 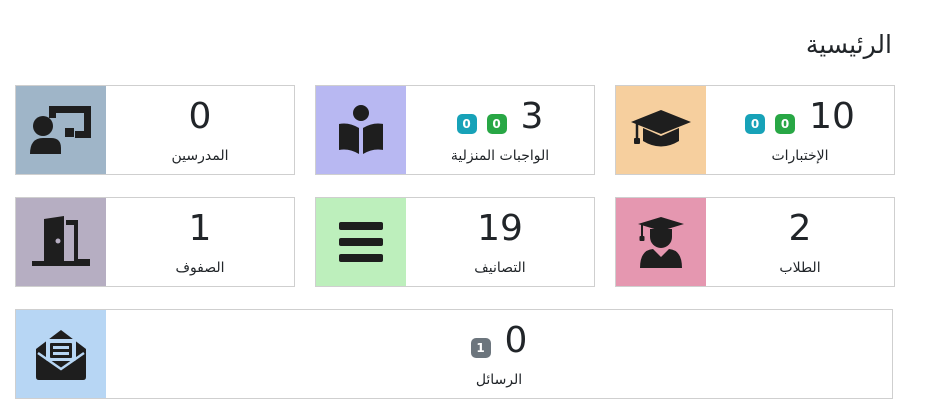 What do you see at coordinates (200, 268) in the screenshot?
I see `card-classes-label: الصفوف` at bounding box center [200, 268].